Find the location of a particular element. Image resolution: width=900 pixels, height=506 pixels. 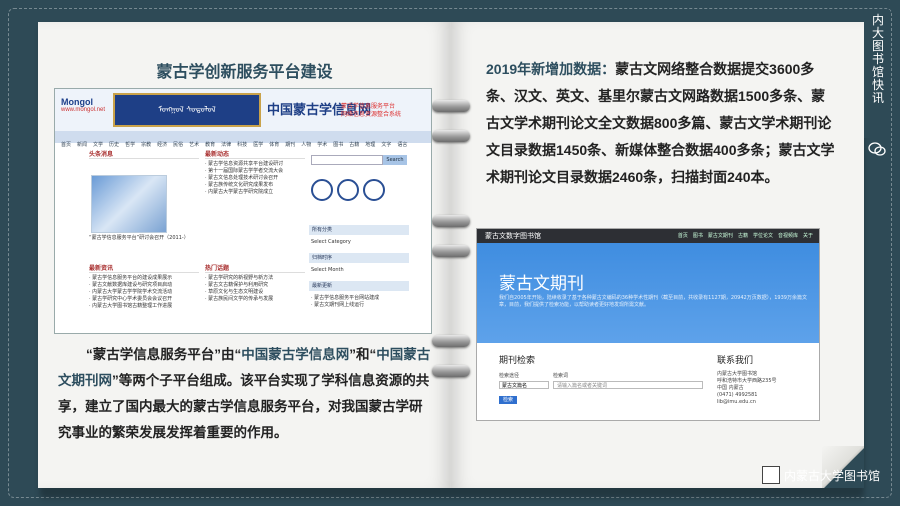

news-link: · 内蒙古大学蒙古学学院学术交流活动 is located at coordinates (144, 292).